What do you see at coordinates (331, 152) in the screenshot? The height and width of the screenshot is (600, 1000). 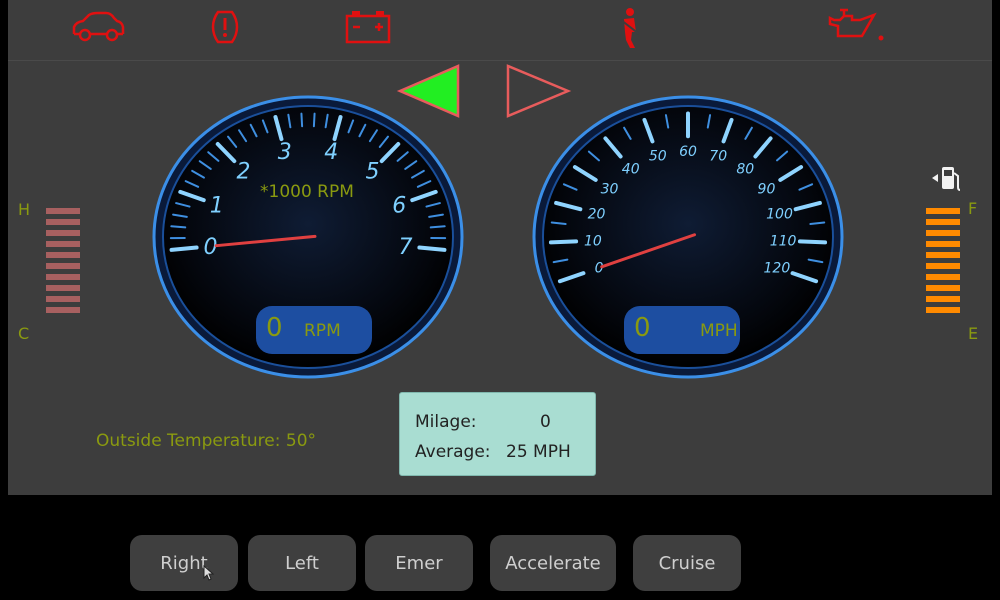 I see `tachometer-tick-label: 4` at bounding box center [331, 152].